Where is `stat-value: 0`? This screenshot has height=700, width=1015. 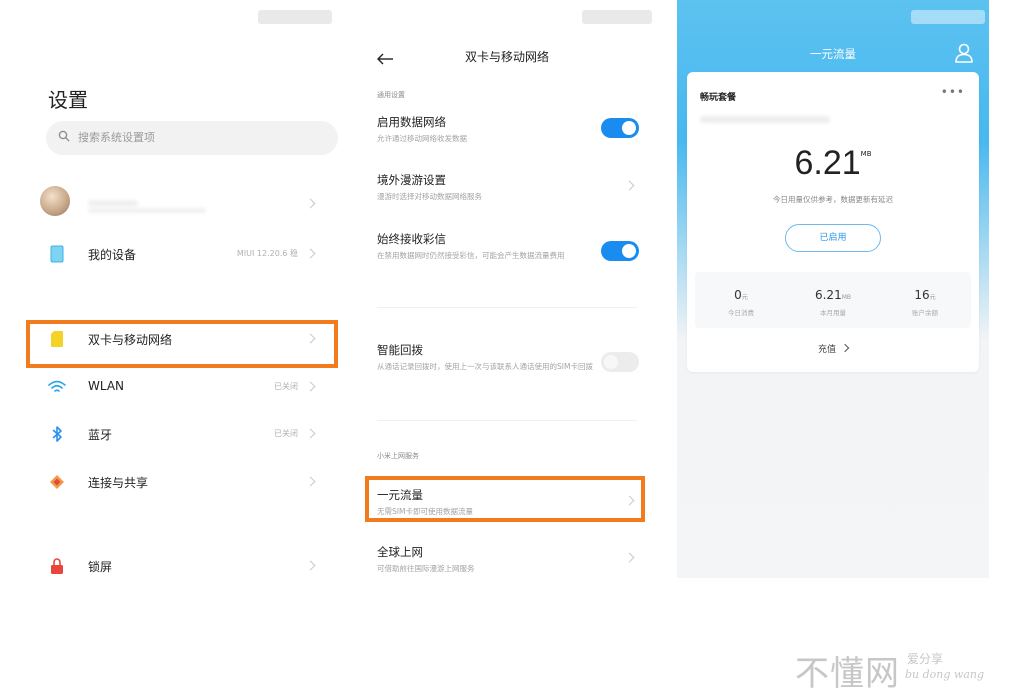 stat-value: 0 is located at coordinates (738, 295).